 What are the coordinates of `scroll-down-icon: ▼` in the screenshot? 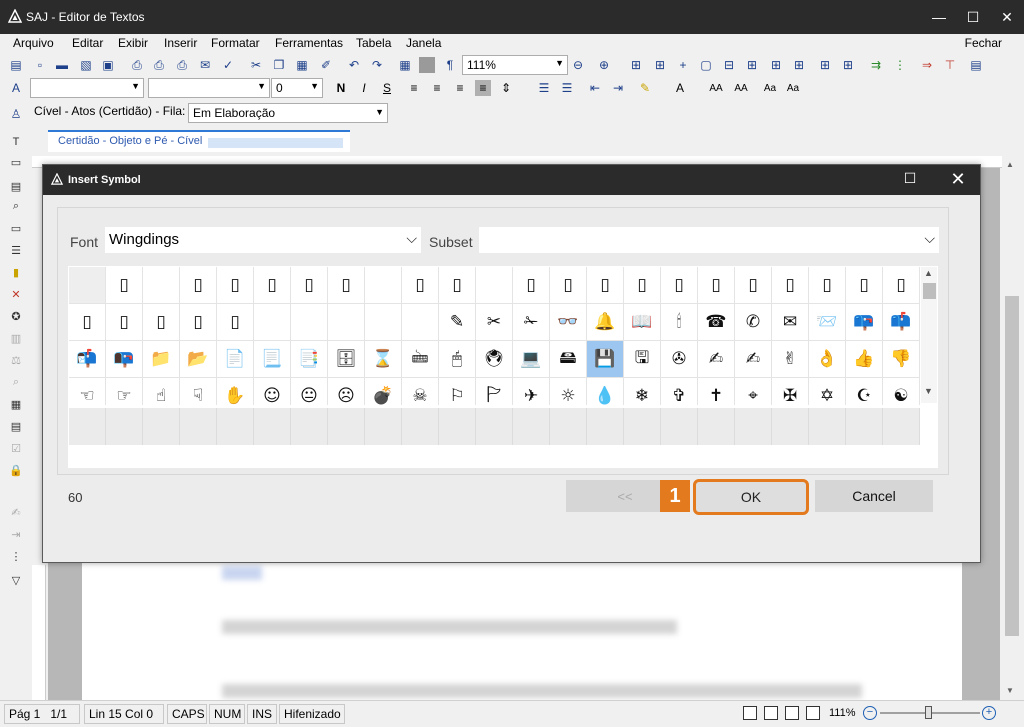 It's located at (928, 391).